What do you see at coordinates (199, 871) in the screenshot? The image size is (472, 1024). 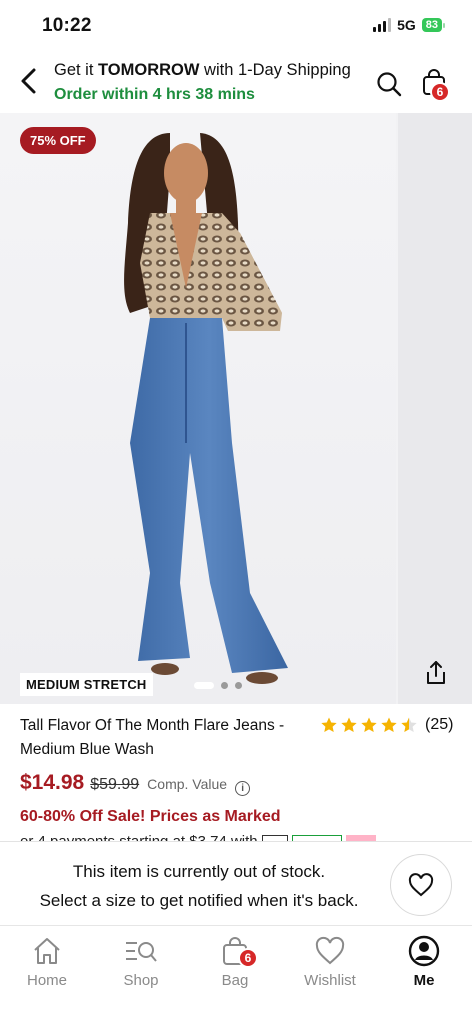 I see `out-of-stock-line: This item is currently out of stock.` at bounding box center [199, 871].